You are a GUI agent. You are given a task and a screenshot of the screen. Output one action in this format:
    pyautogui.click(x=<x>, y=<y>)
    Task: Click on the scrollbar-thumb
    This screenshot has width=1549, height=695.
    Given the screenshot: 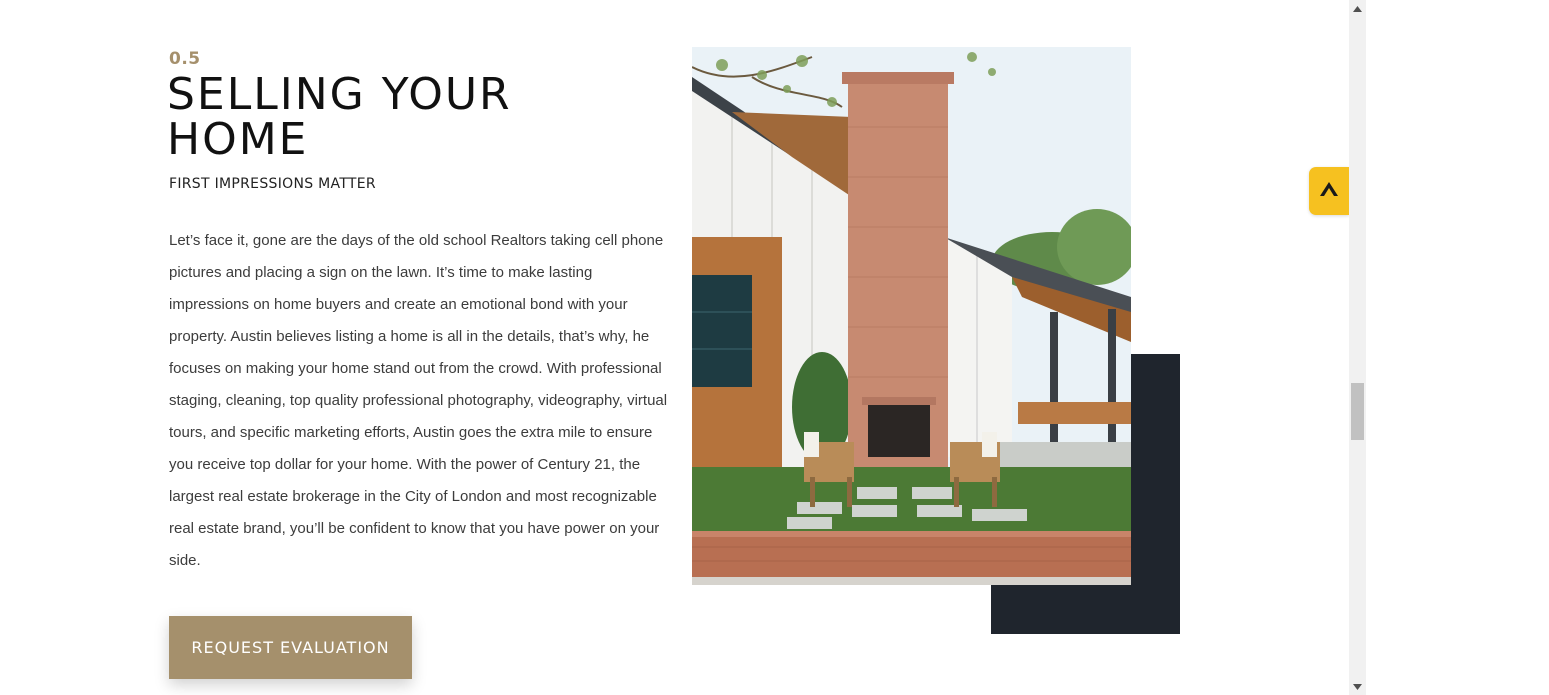 What is the action you would take?
    pyautogui.click(x=1357, y=411)
    